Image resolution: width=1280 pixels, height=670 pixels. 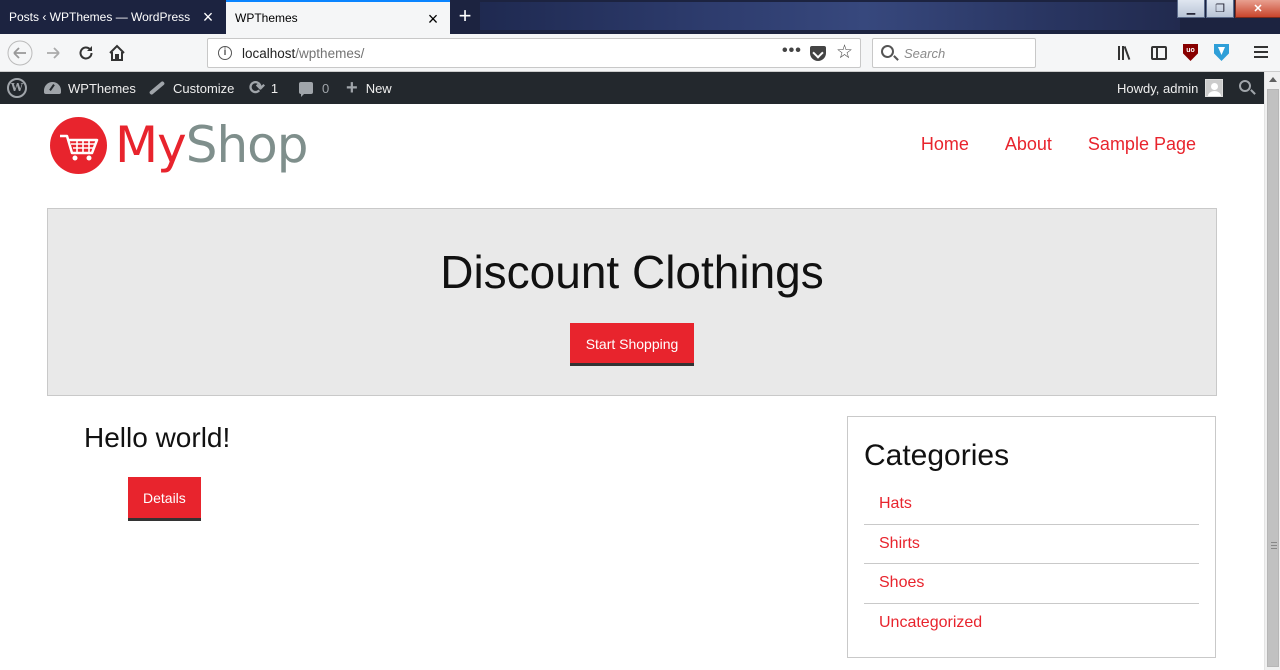 I want to click on category-list: Hats Shirts Shoes Uncategorized, so click(x=1031, y=564).